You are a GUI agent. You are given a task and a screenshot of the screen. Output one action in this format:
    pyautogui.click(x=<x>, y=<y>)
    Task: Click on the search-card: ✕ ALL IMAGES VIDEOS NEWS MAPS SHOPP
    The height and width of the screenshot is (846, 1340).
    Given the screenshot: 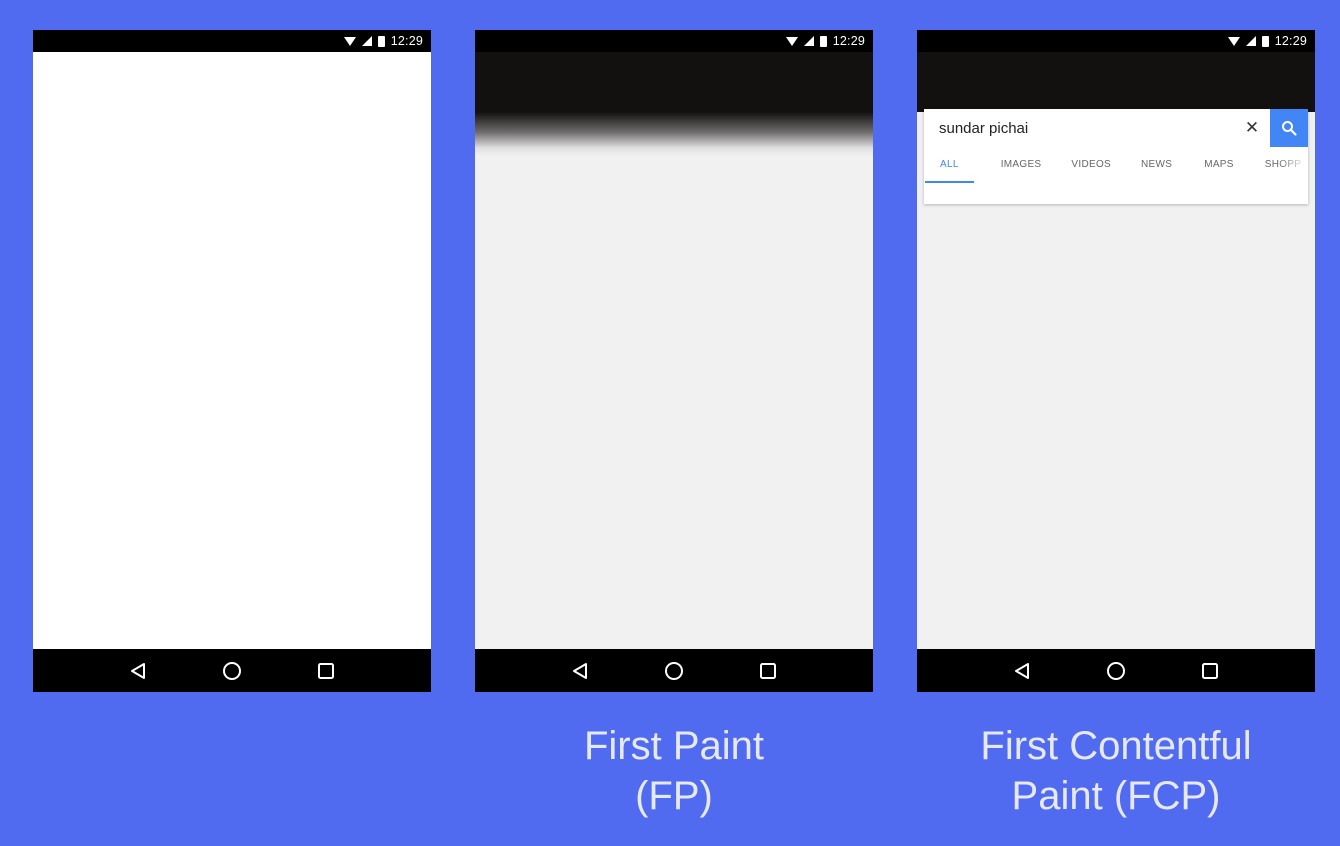 What is the action you would take?
    pyautogui.click(x=1116, y=156)
    